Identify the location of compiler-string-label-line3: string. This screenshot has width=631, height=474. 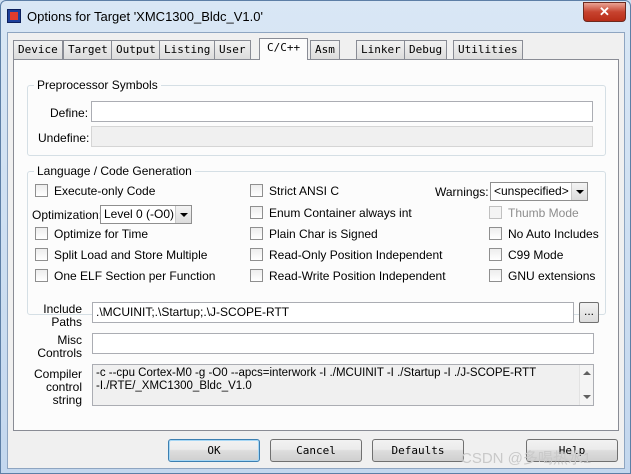
(67, 400).